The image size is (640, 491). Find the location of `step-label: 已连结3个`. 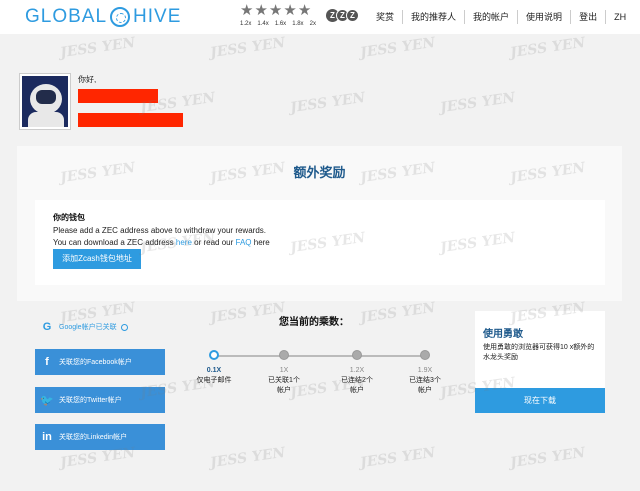

step-label: 已连结3个 is located at coordinates (425, 380).